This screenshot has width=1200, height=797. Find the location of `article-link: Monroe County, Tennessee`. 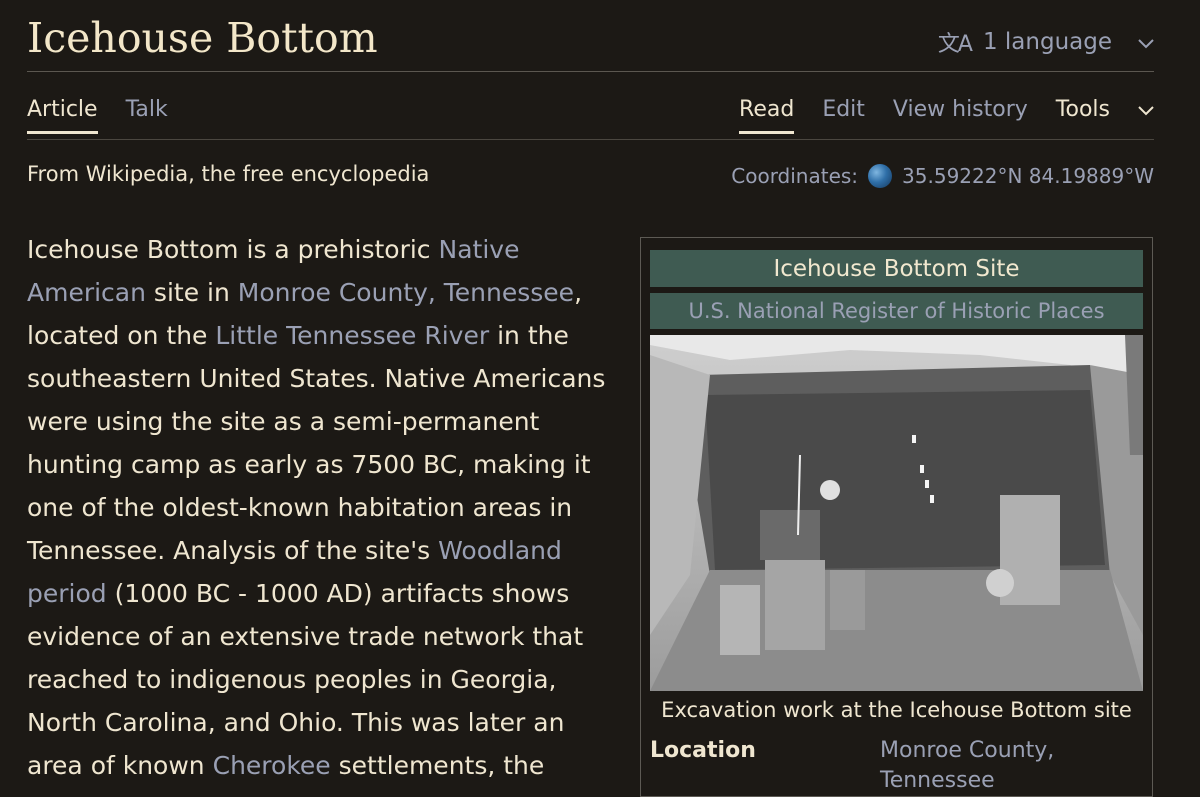

article-link: Monroe County, Tennessee is located at coordinates (406, 292).